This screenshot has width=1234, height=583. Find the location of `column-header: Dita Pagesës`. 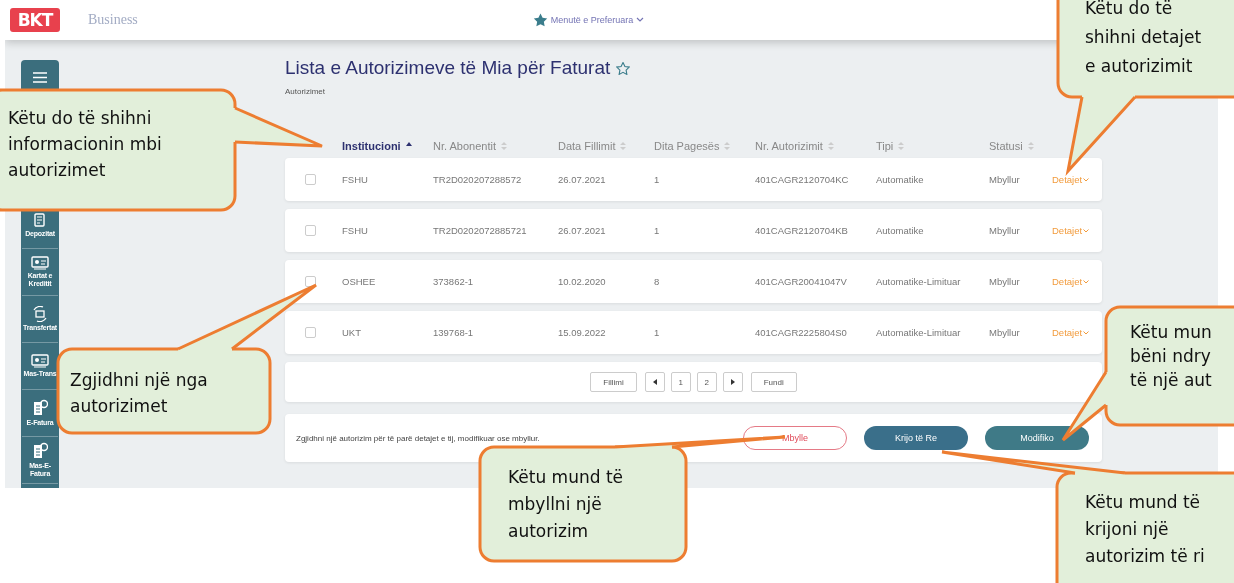

column-header: Dita Pagesës is located at coordinates (687, 146).